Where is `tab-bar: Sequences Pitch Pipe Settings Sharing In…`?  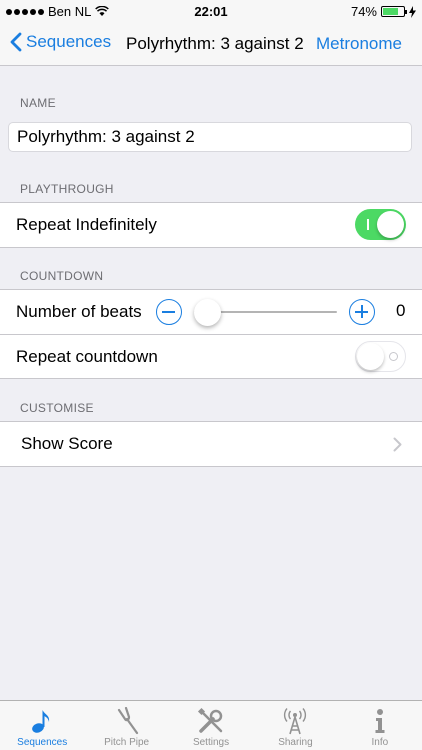
tab-bar: Sequences Pitch Pipe Settings Sharing In… is located at coordinates (211, 725).